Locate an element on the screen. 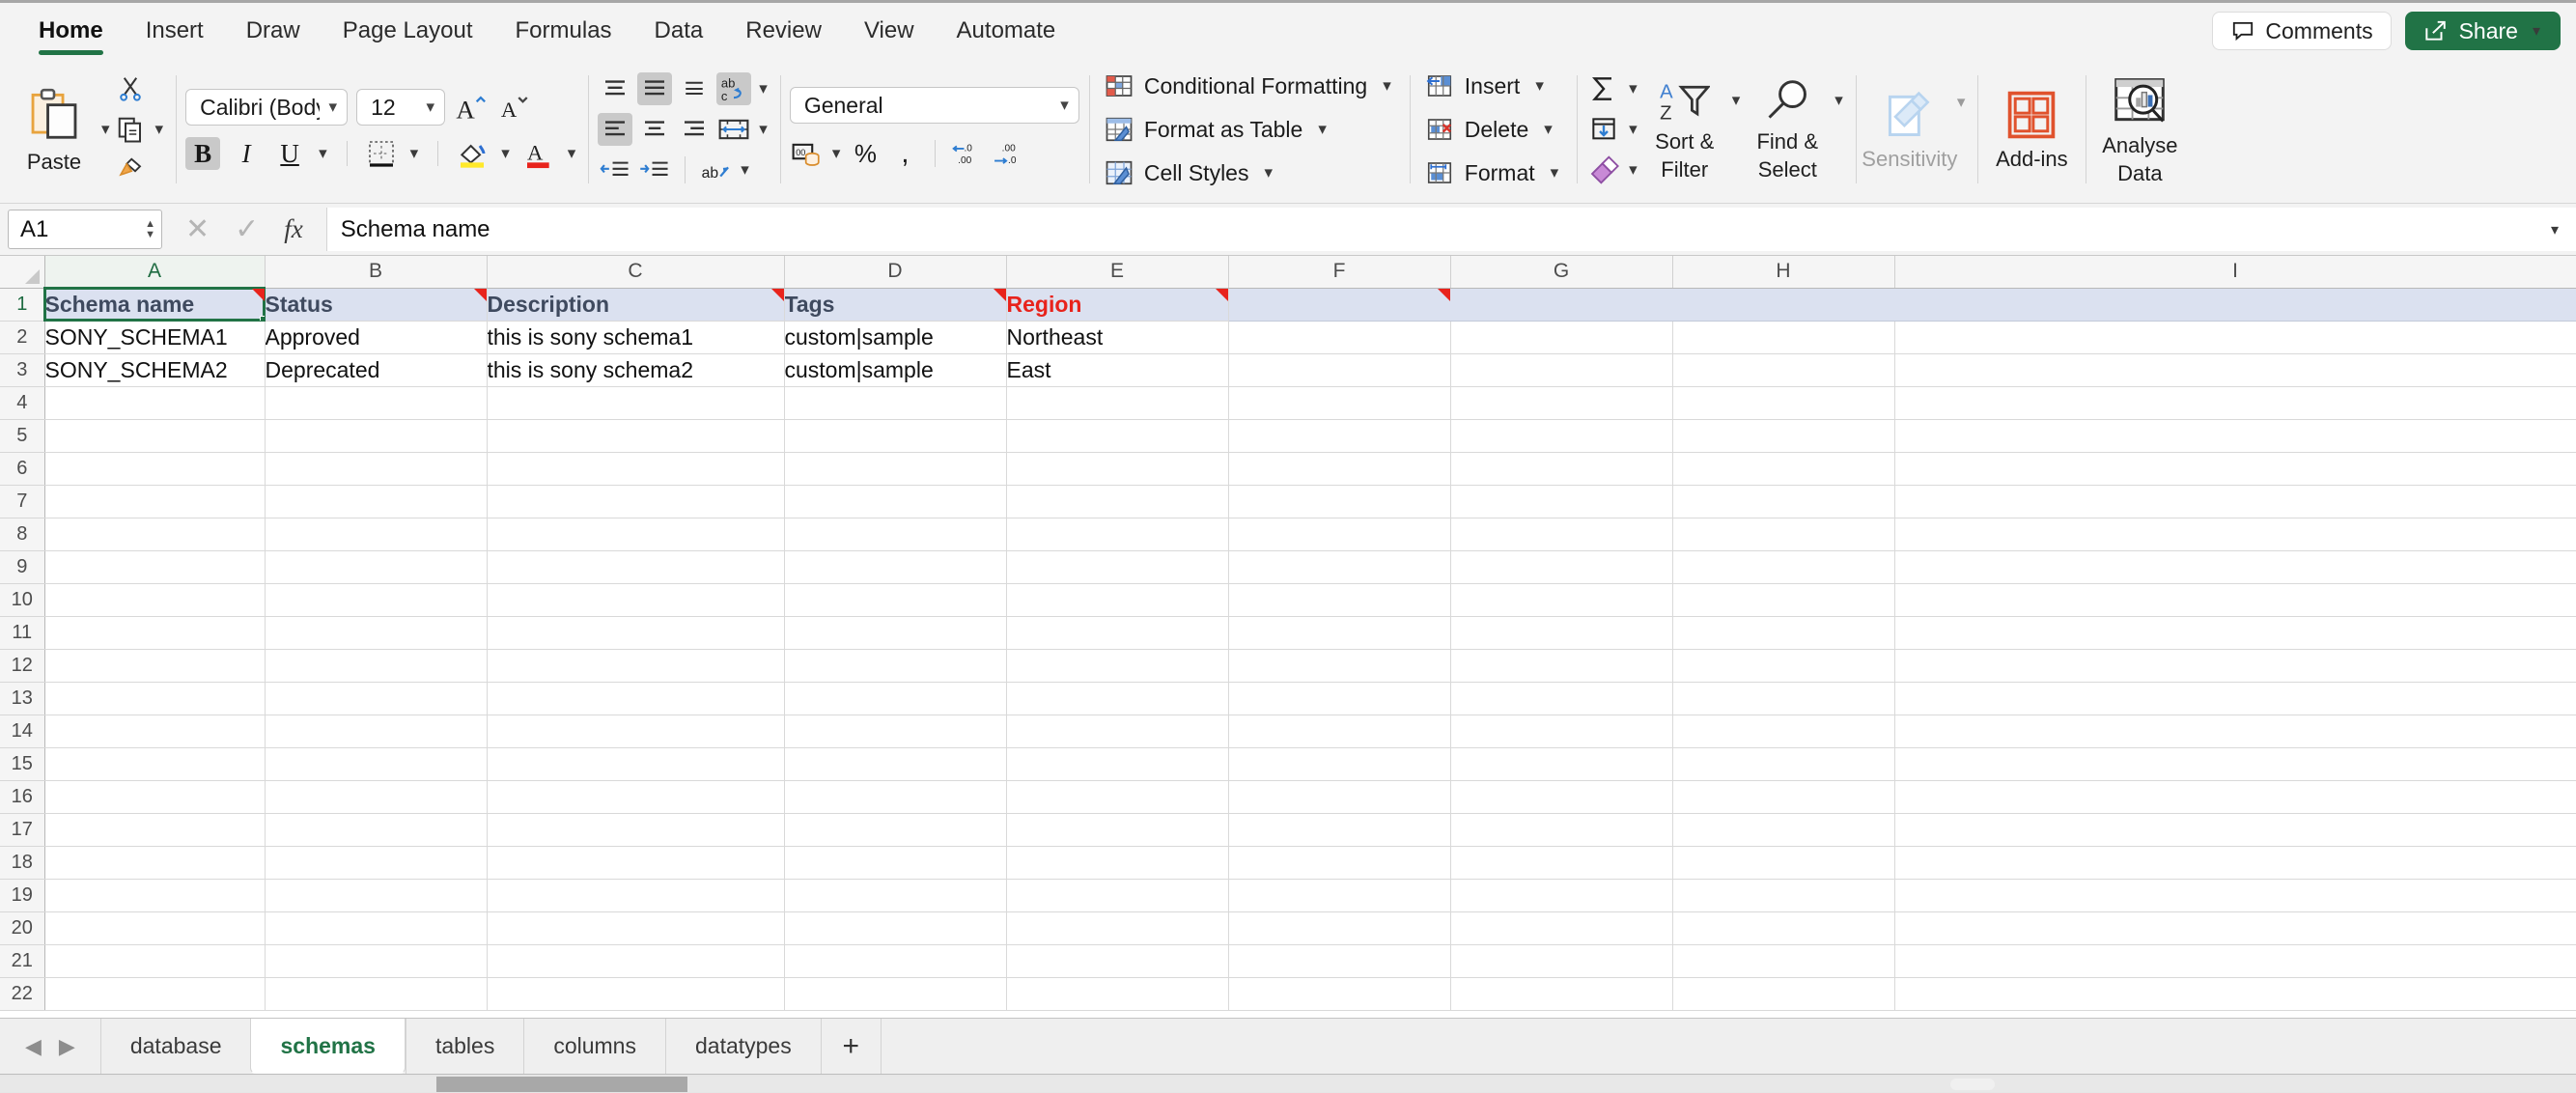 The height and width of the screenshot is (1093, 2576). cell-B19 is located at coordinates (377, 895).